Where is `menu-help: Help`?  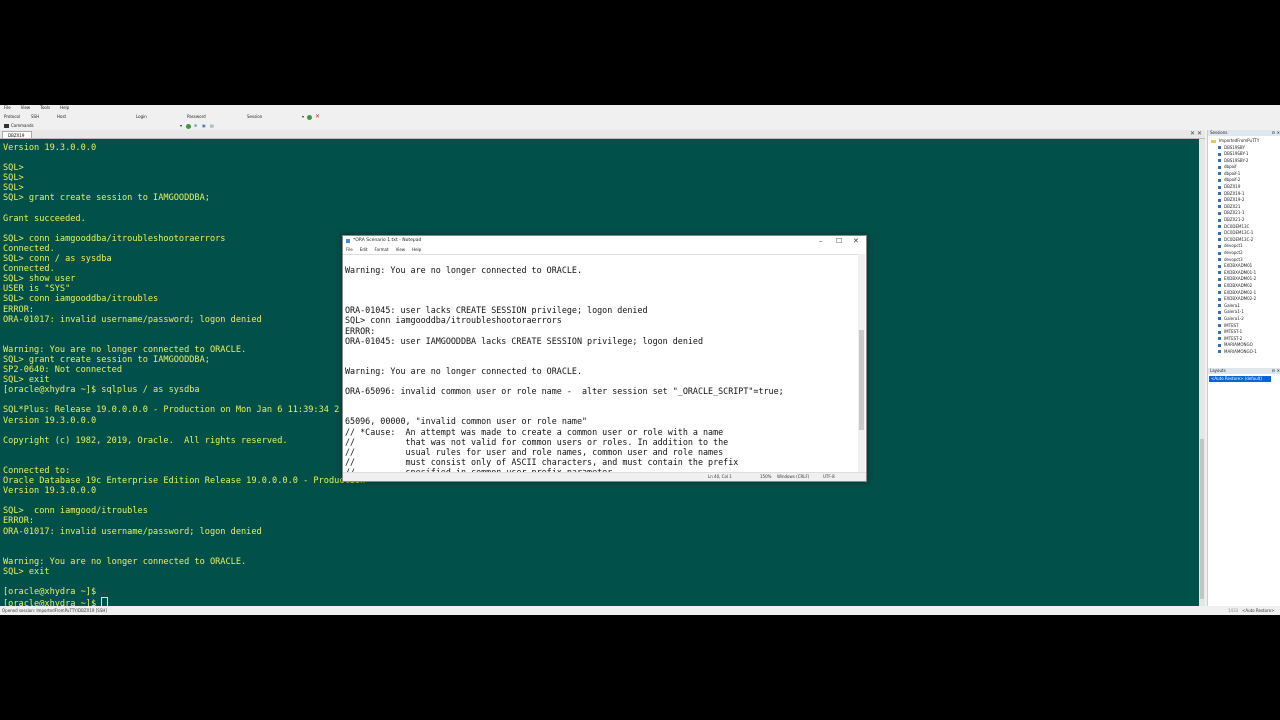
menu-help: Help is located at coordinates (64, 107).